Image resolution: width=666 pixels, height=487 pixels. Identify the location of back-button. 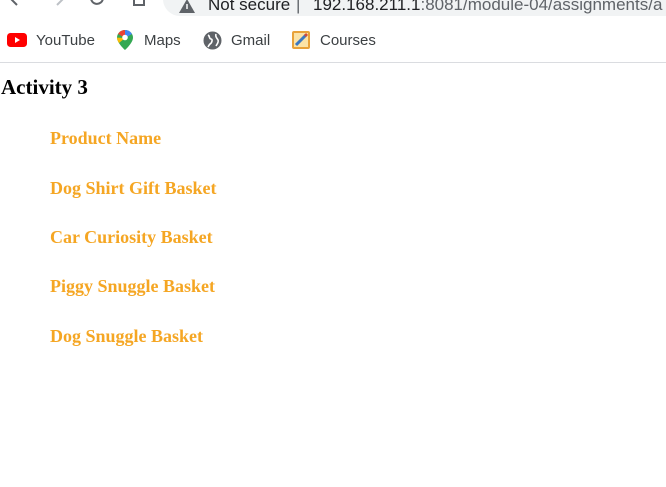
(14, 5).